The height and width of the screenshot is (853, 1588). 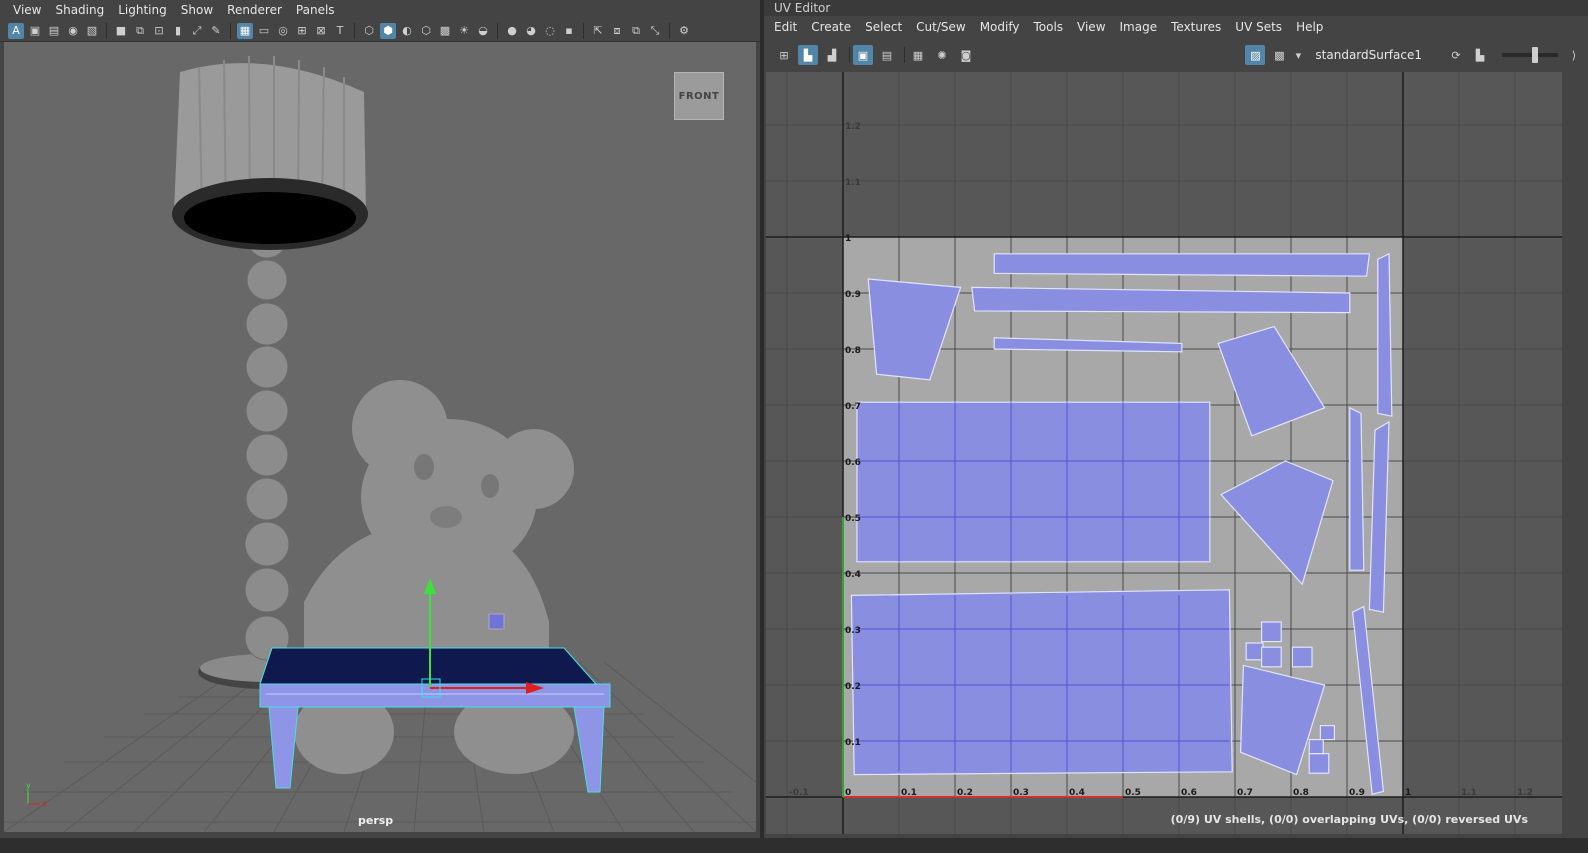 What do you see at coordinates (388, 30) in the screenshot?
I see `shaded-cube-icon: ⬢` at bounding box center [388, 30].